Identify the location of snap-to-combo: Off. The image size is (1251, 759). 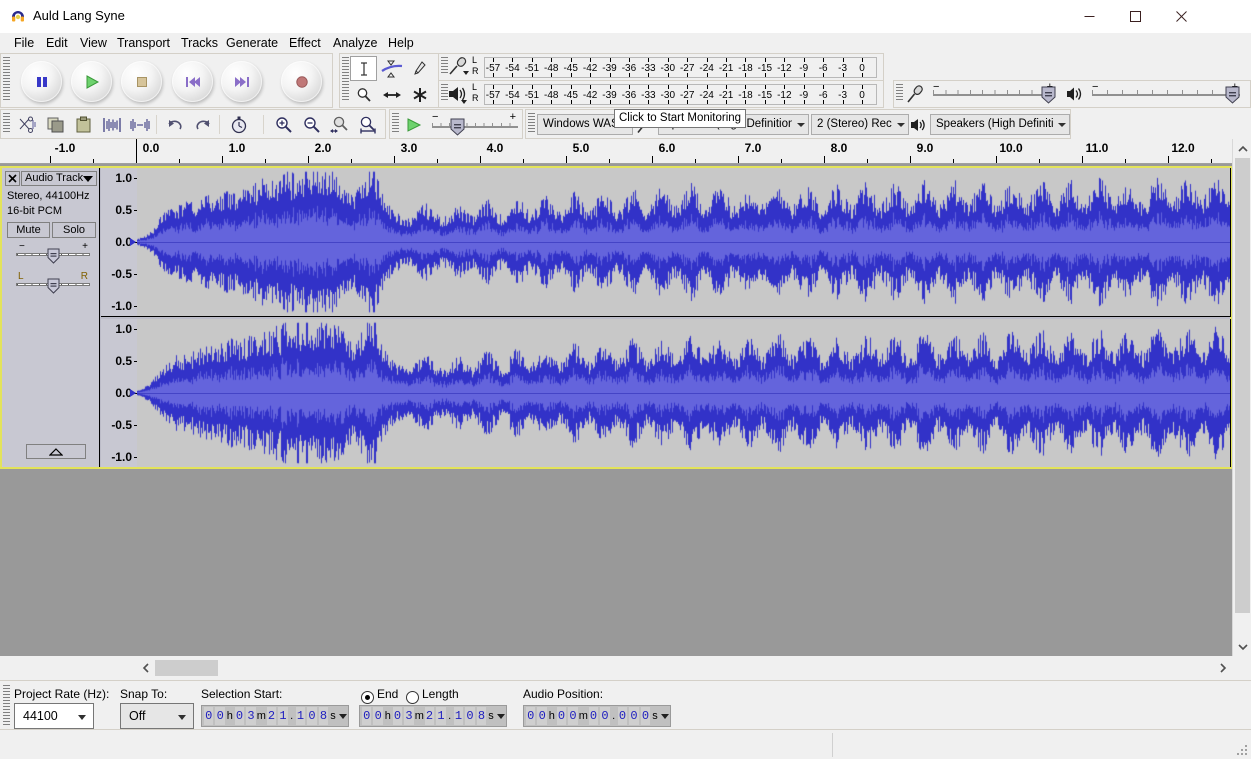
(157, 716).